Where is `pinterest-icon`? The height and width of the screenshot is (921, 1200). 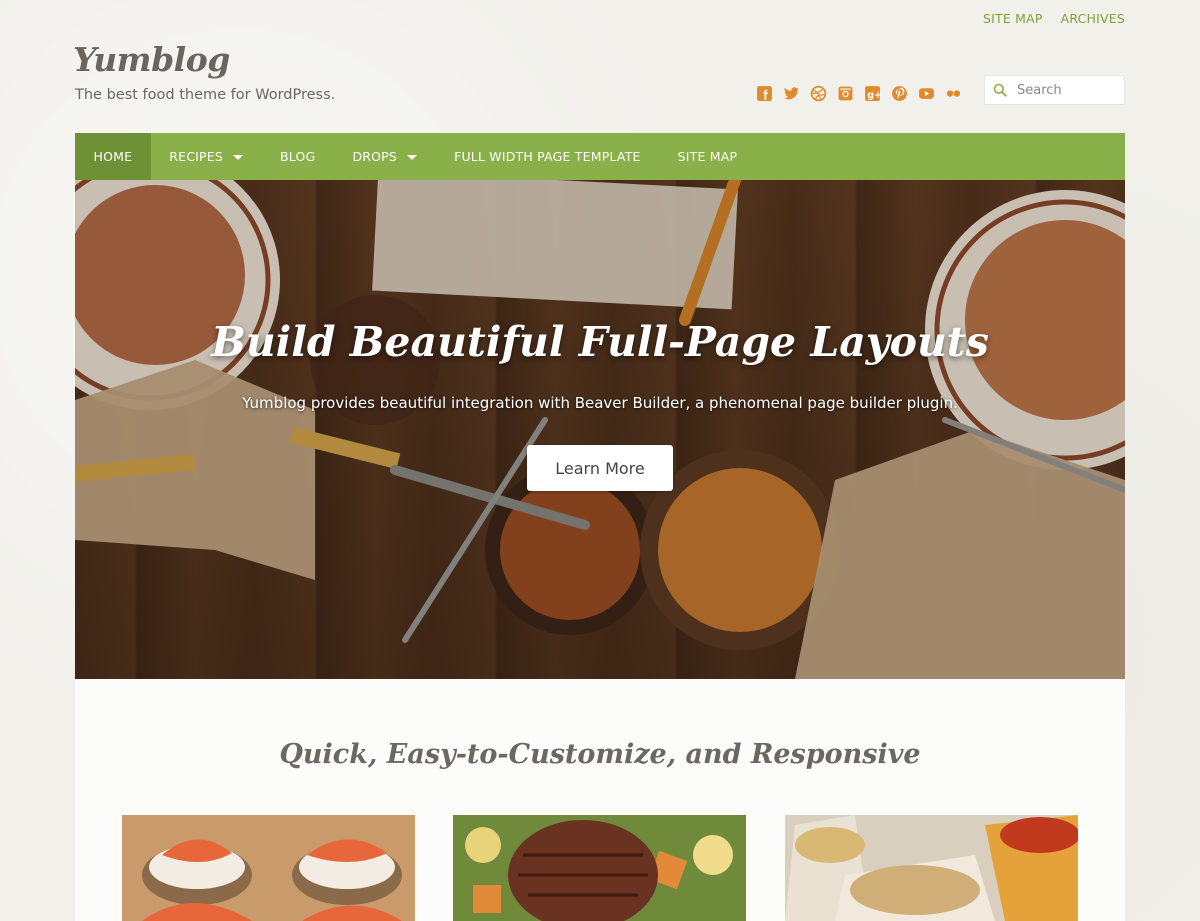
pinterest-icon is located at coordinates (899, 93).